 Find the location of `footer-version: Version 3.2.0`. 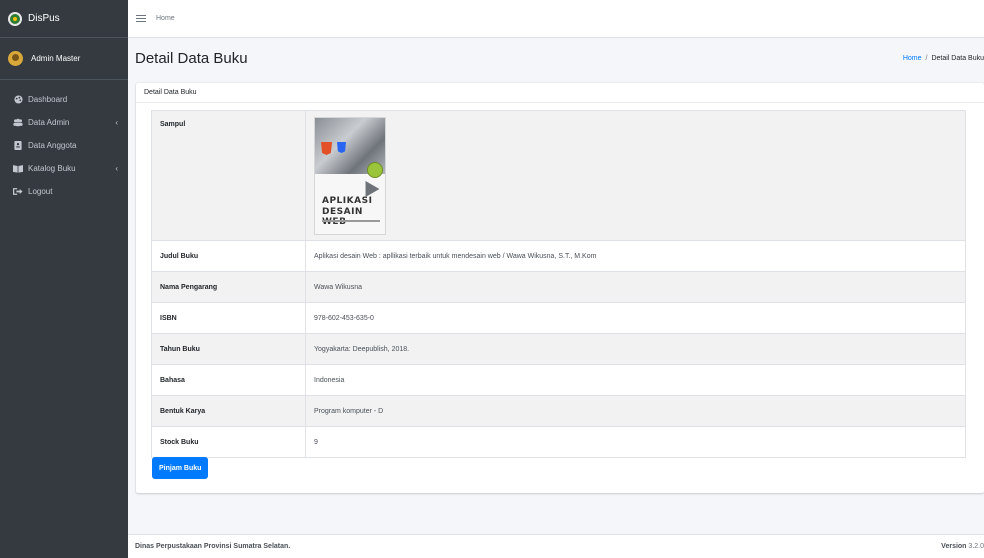

footer-version: Version 3.2.0 is located at coordinates (962, 546).